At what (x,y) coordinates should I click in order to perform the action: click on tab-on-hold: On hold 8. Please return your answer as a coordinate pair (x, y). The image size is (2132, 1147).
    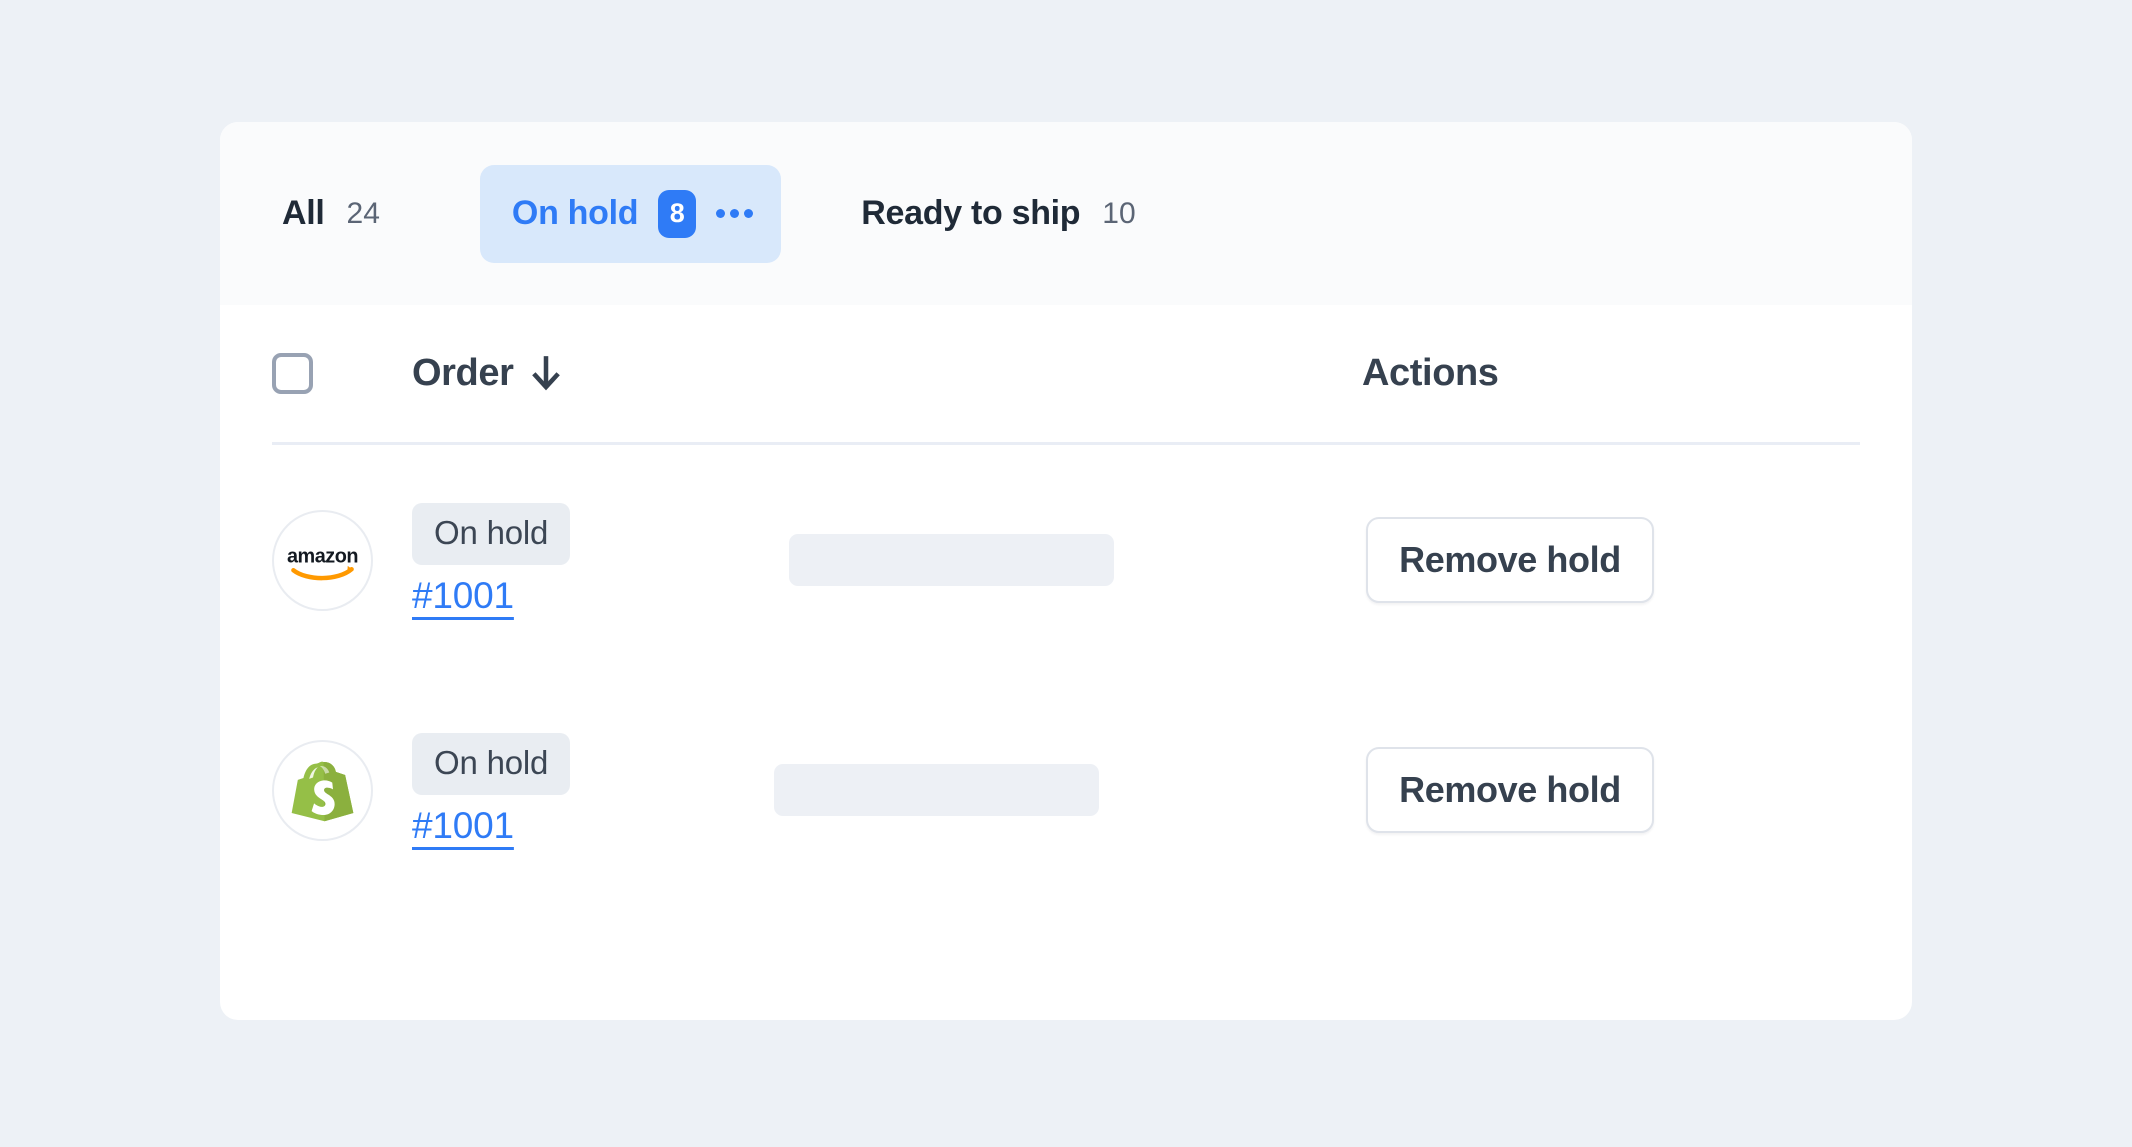
    Looking at the image, I should click on (630, 213).